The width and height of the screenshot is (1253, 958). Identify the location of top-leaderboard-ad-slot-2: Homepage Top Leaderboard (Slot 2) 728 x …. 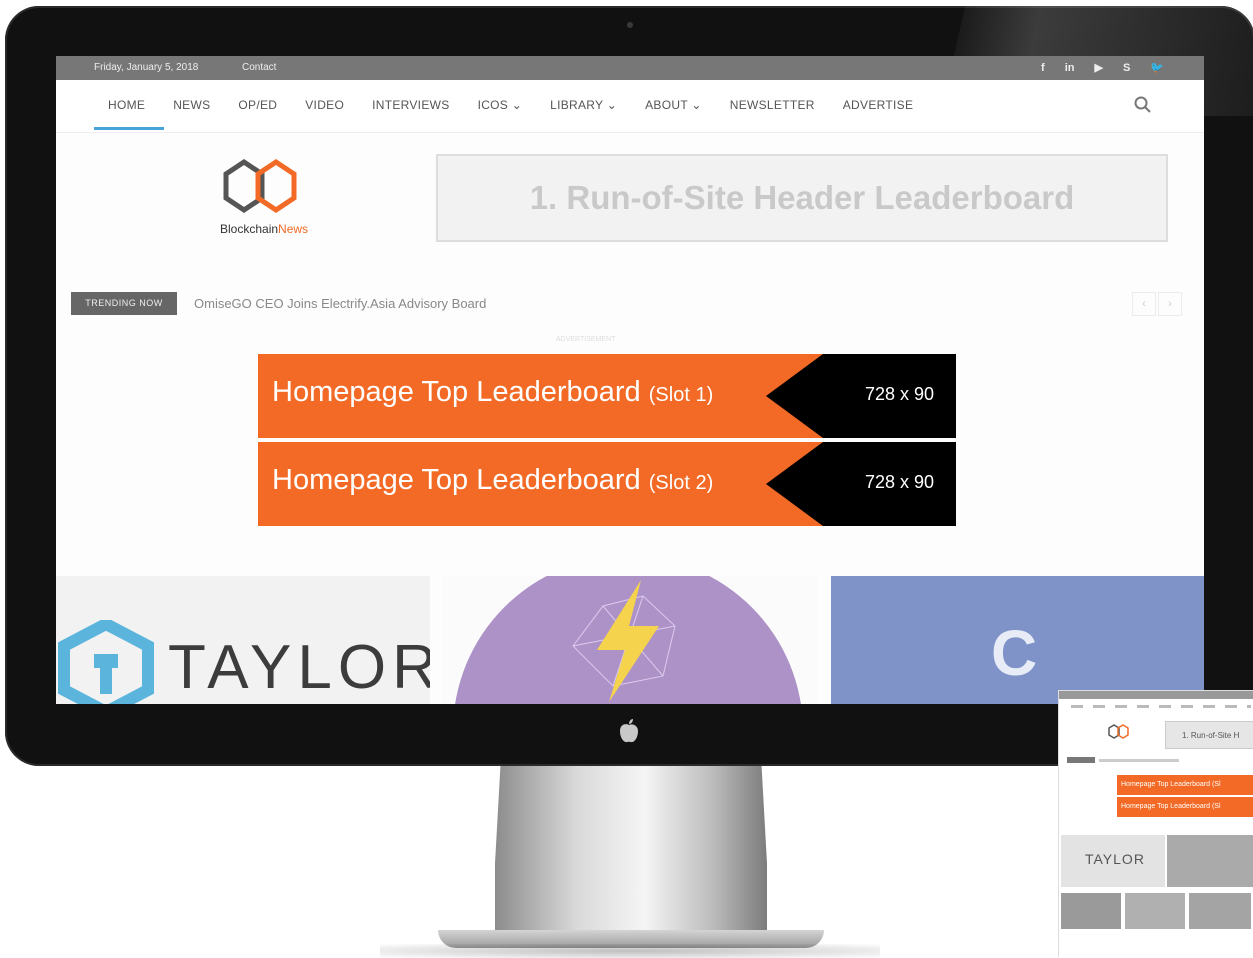
(607, 484).